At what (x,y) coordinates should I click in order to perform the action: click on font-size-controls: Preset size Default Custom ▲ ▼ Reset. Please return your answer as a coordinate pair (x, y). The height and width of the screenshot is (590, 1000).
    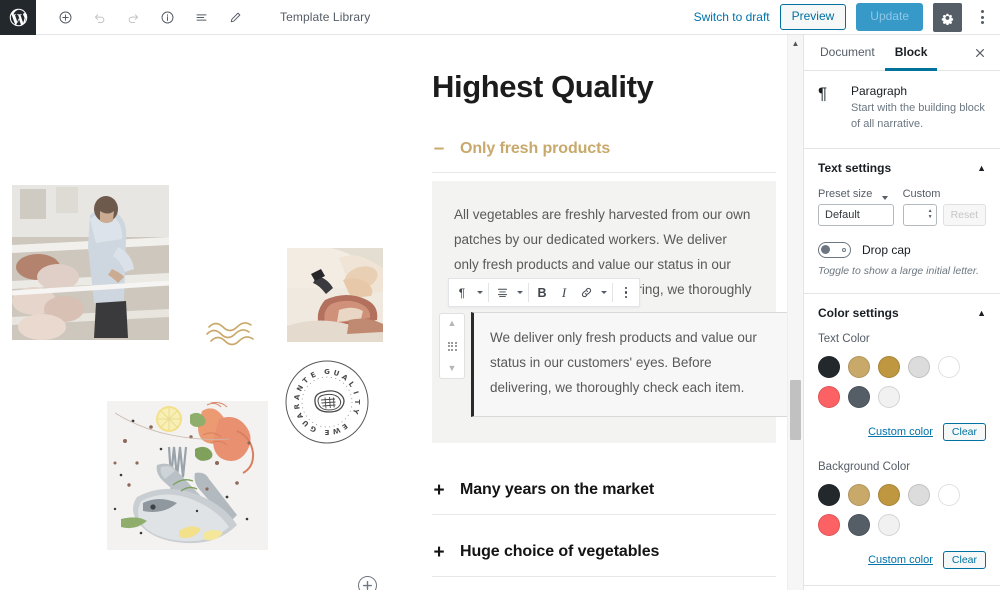
    Looking at the image, I should click on (902, 207).